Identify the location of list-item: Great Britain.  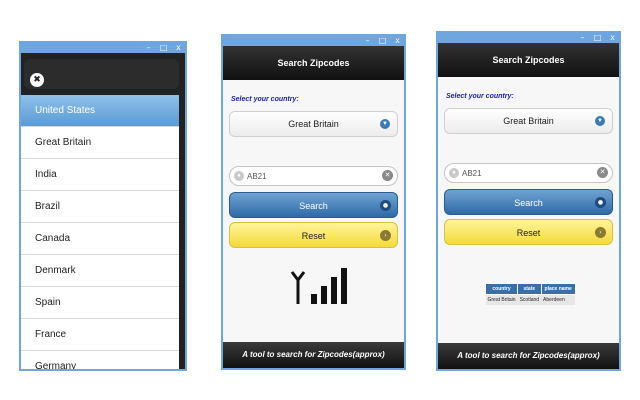
(100, 143).